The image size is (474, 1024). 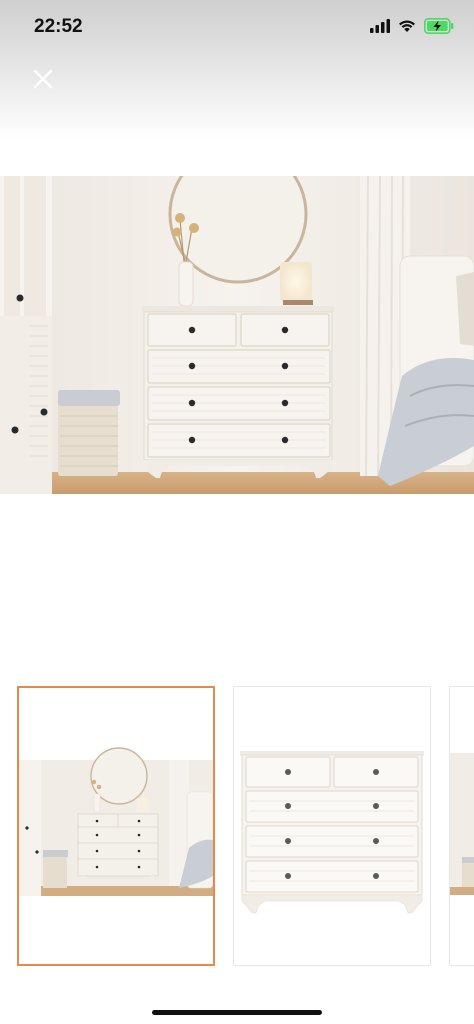 What do you see at coordinates (237, 28) in the screenshot?
I see `status-bar: 22:52` at bounding box center [237, 28].